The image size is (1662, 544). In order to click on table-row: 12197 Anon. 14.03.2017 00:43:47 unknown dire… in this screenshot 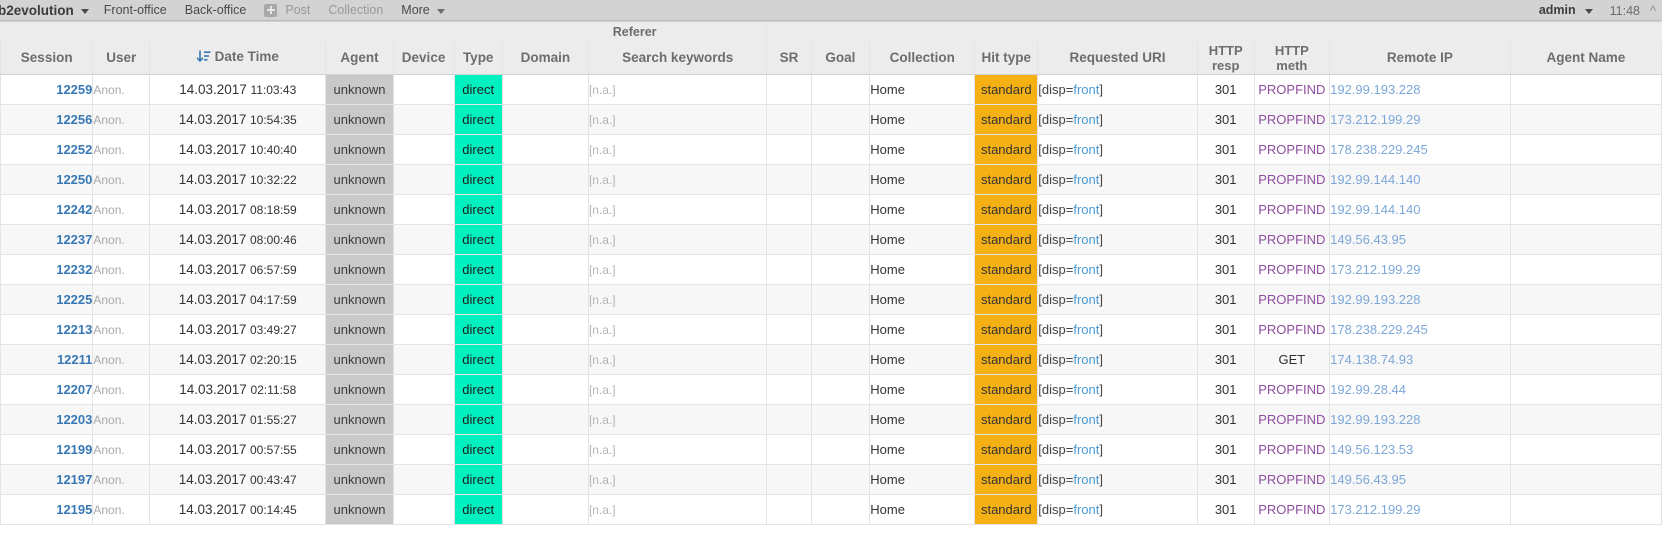, I will do `click(831, 479)`.